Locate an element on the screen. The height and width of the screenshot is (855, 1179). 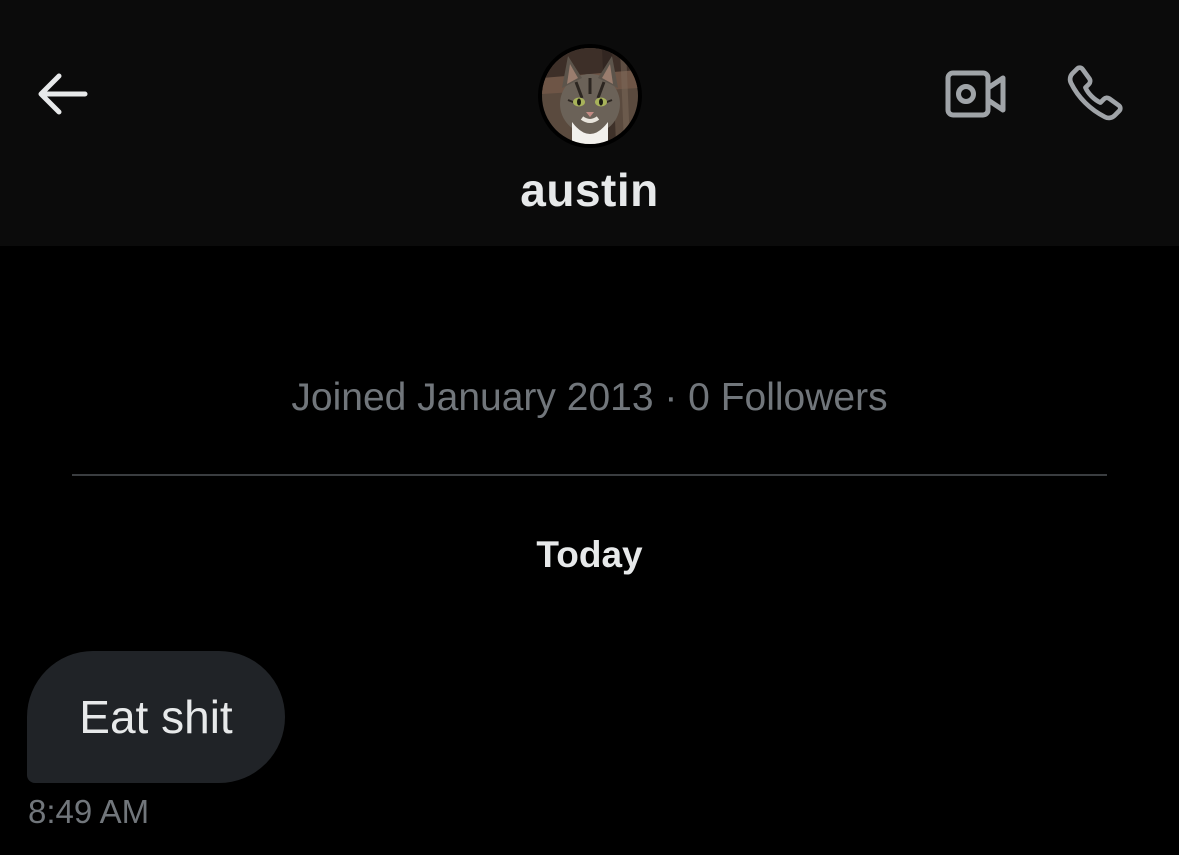
video-camera-icon is located at coordinates (976, 96).